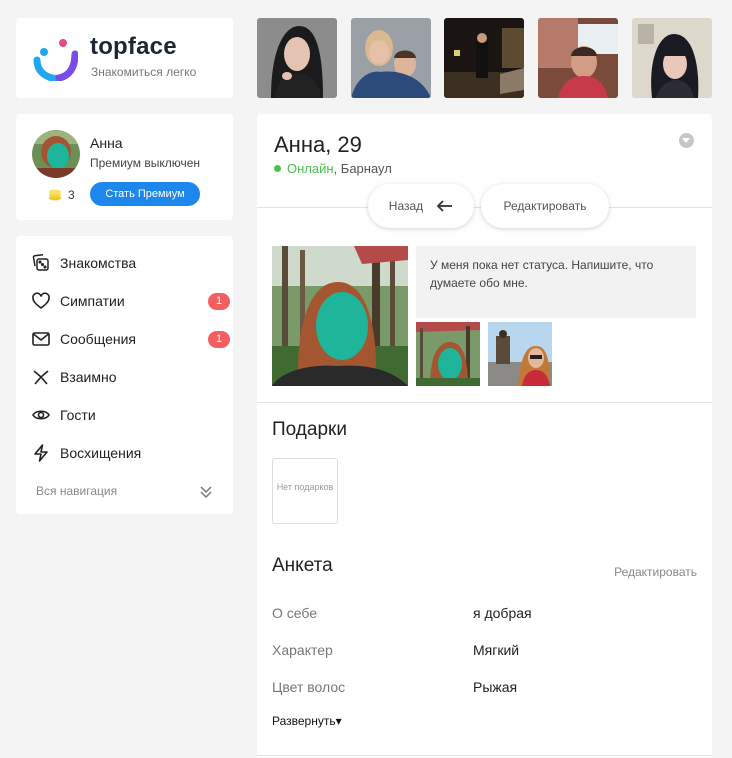 The image size is (732, 758). What do you see at coordinates (219, 301) in the screenshot?
I see `likes-badge: 1` at bounding box center [219, 301].